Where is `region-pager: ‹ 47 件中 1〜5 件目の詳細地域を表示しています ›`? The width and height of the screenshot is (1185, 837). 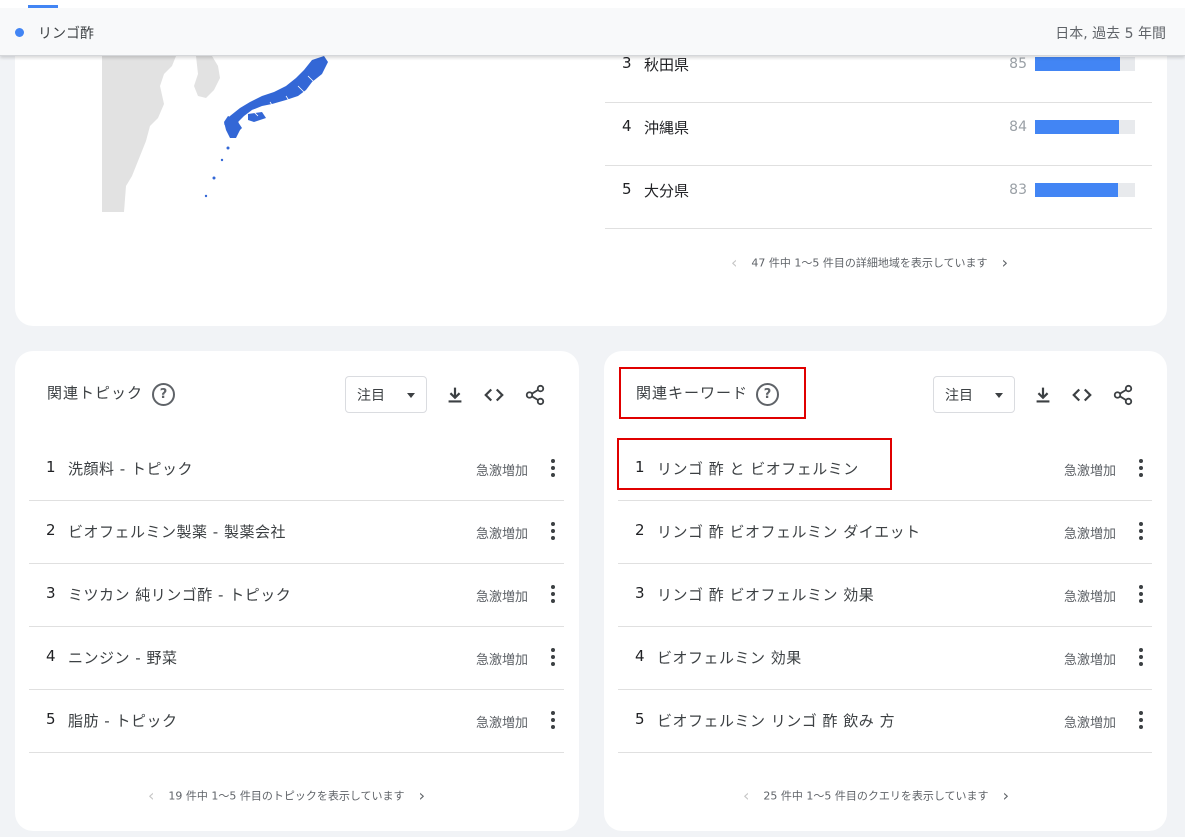
region-pager: ‹ 47 件中 1〜5 件目の詳細地域を表示しています › is located at coordinates (869, 262).